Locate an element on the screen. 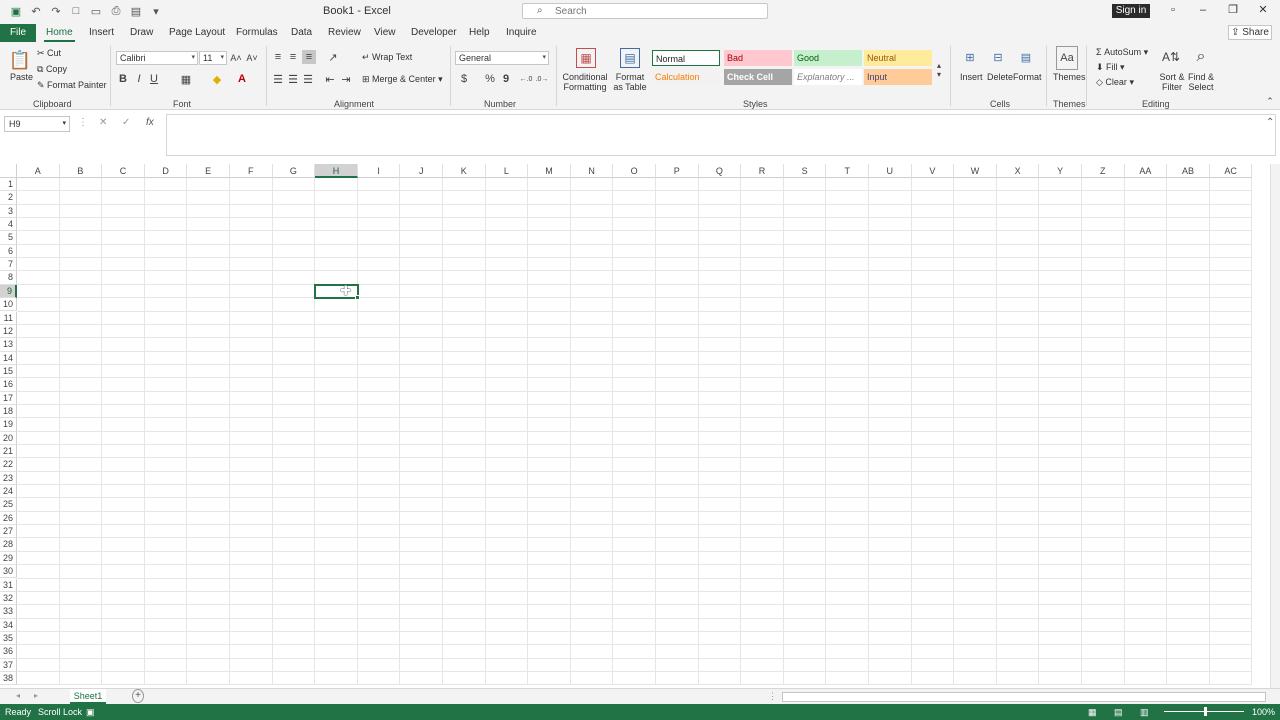 This screenshot has height=720, width=1280. active-cell is located at coordinates (336, 291).